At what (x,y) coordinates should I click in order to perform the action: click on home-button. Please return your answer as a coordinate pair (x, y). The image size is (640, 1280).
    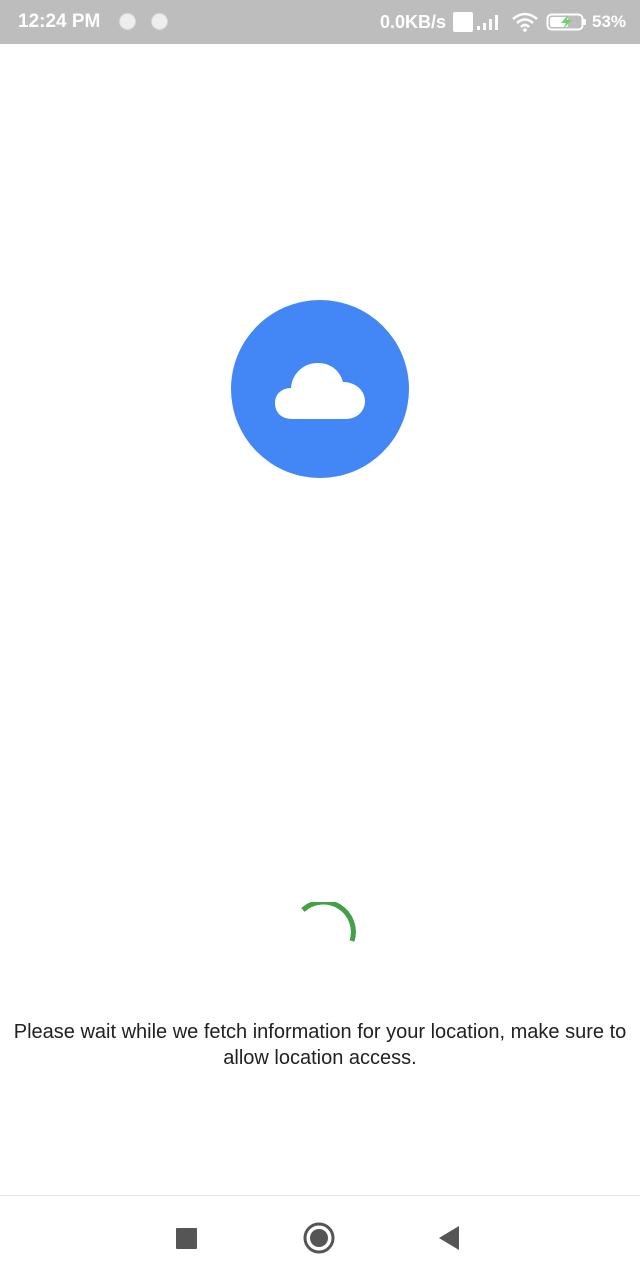
    Looking at the image, I should click on (319, 1238).